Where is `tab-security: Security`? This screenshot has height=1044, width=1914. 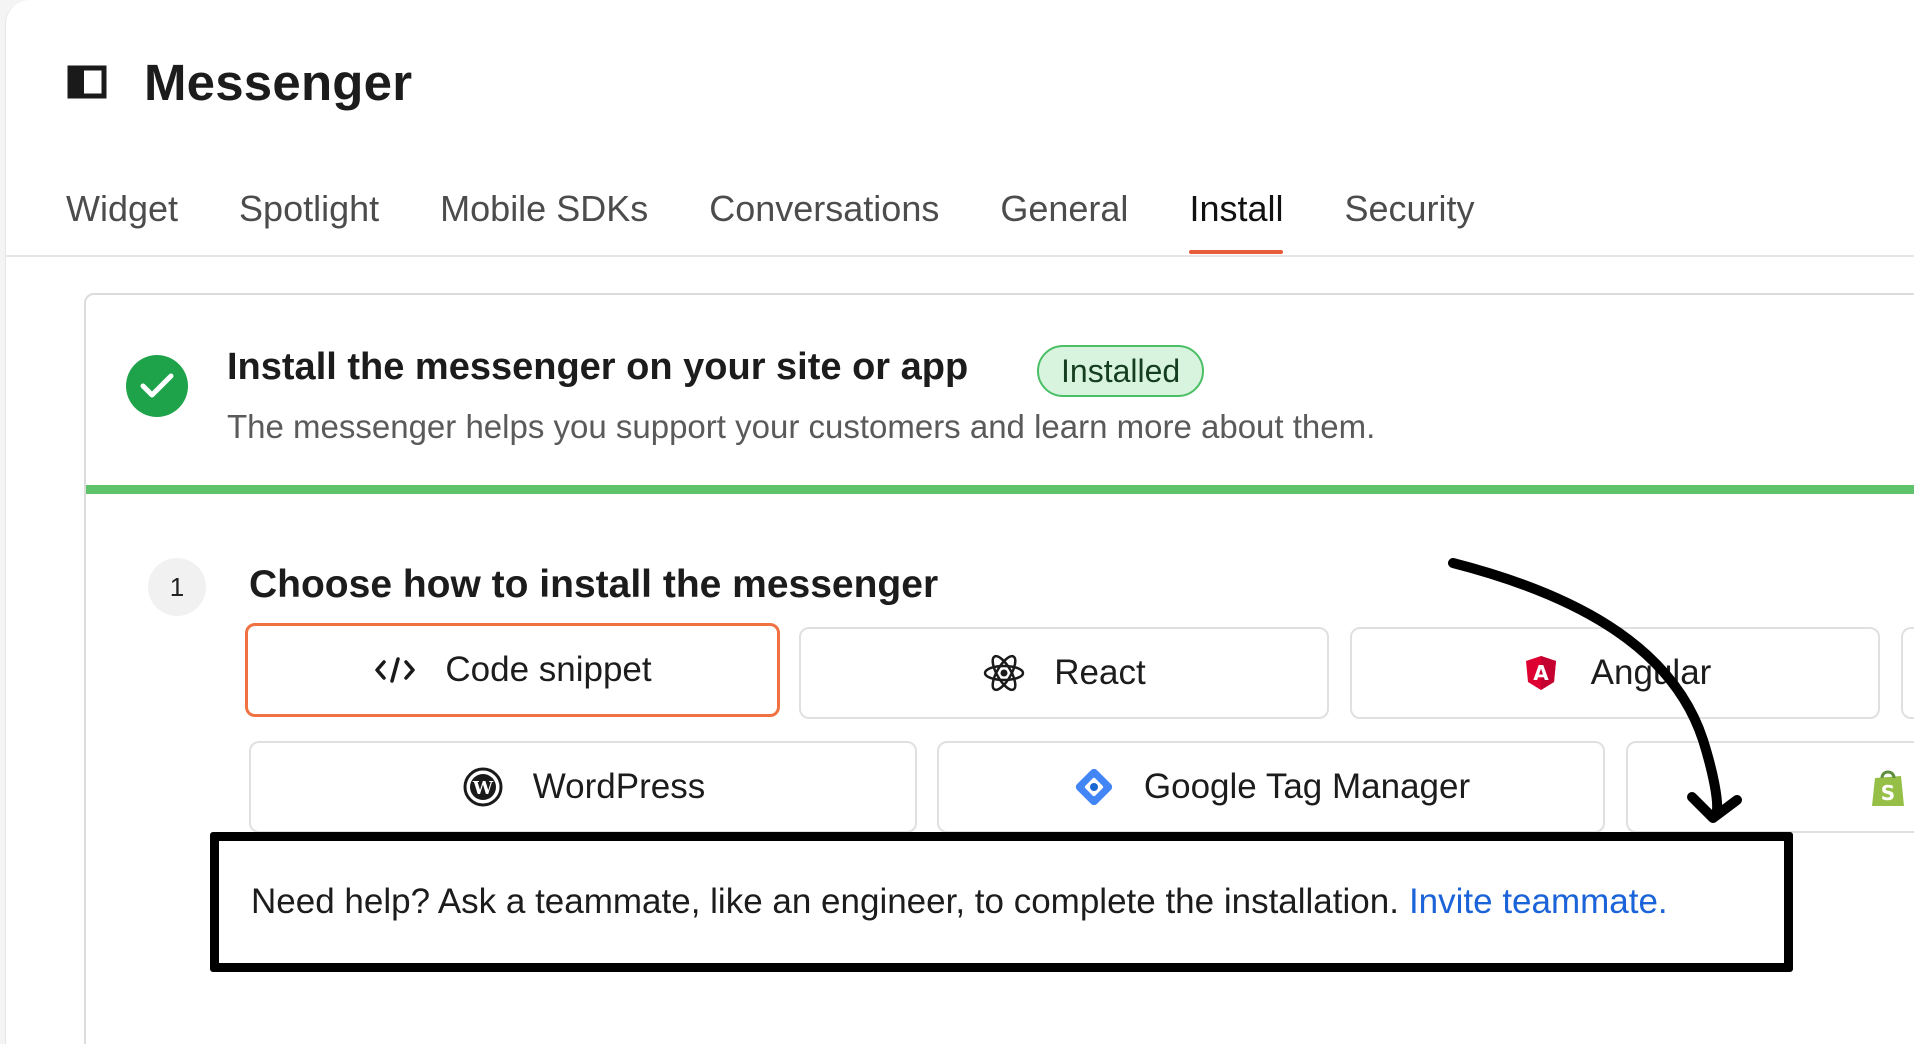 tab-security: Security is located at coordinates (1409, 213).